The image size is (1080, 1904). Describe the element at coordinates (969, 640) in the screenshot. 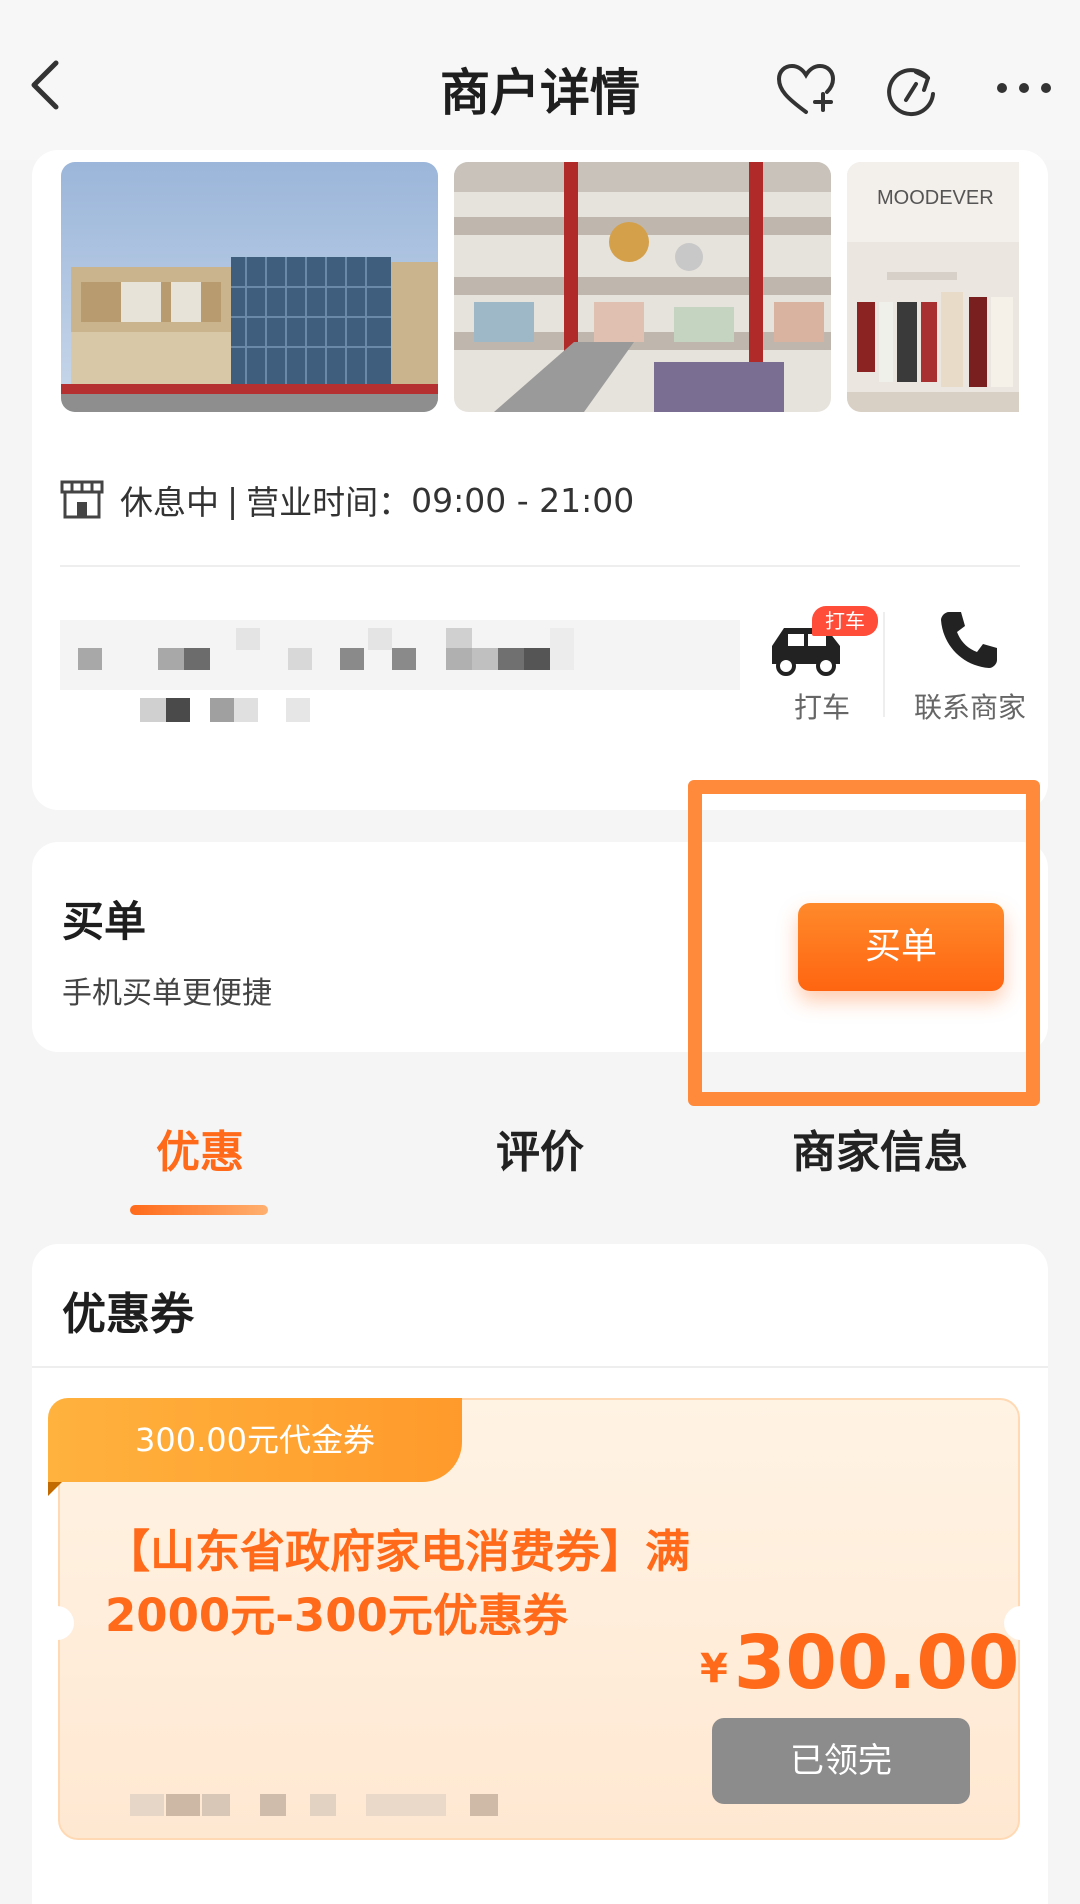

I see `phone-icon` at that location.